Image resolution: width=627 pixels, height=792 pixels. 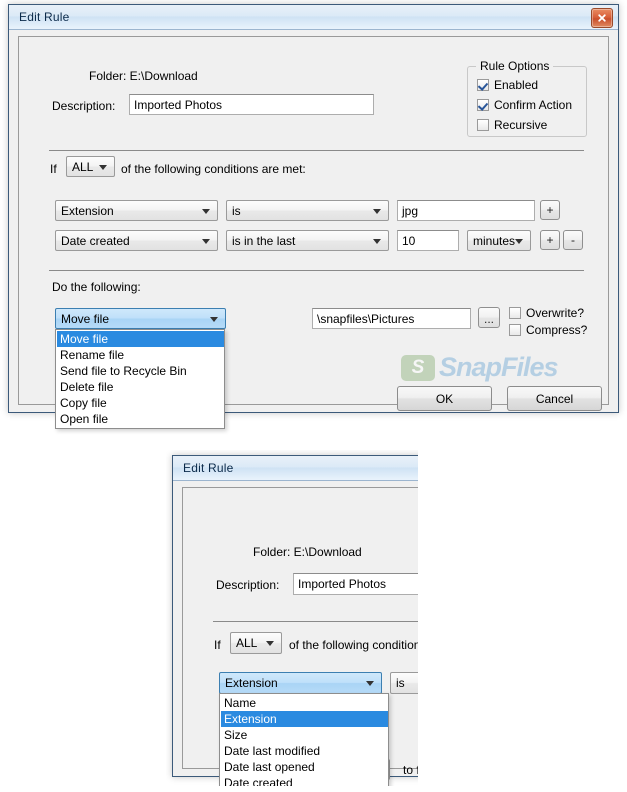 What do you see at coordinates (483, 125) in the screenshot?
I see `checkbox-recursive-box` at bounding box center [483, 125].